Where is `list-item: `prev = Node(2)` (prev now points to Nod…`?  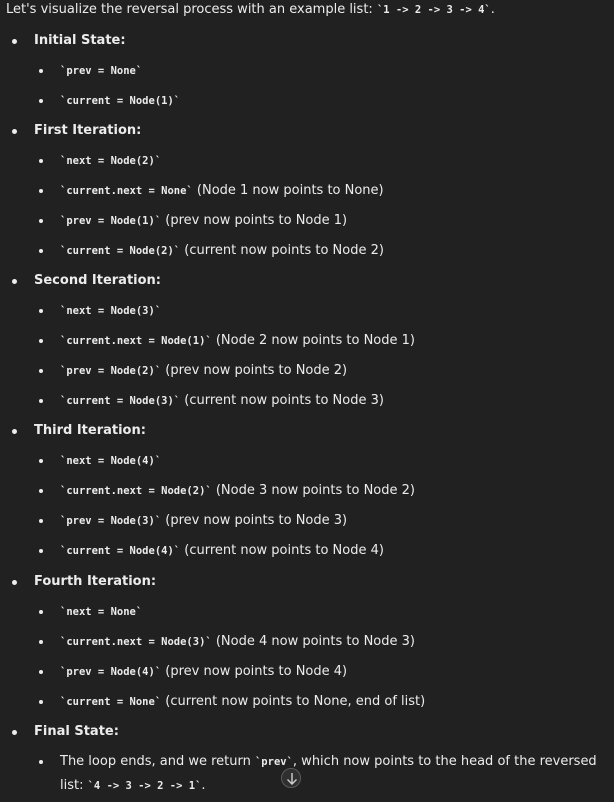 list-item: `prev = Node(2)` (prev now points to Nod… is located at coordinates (203, 371).